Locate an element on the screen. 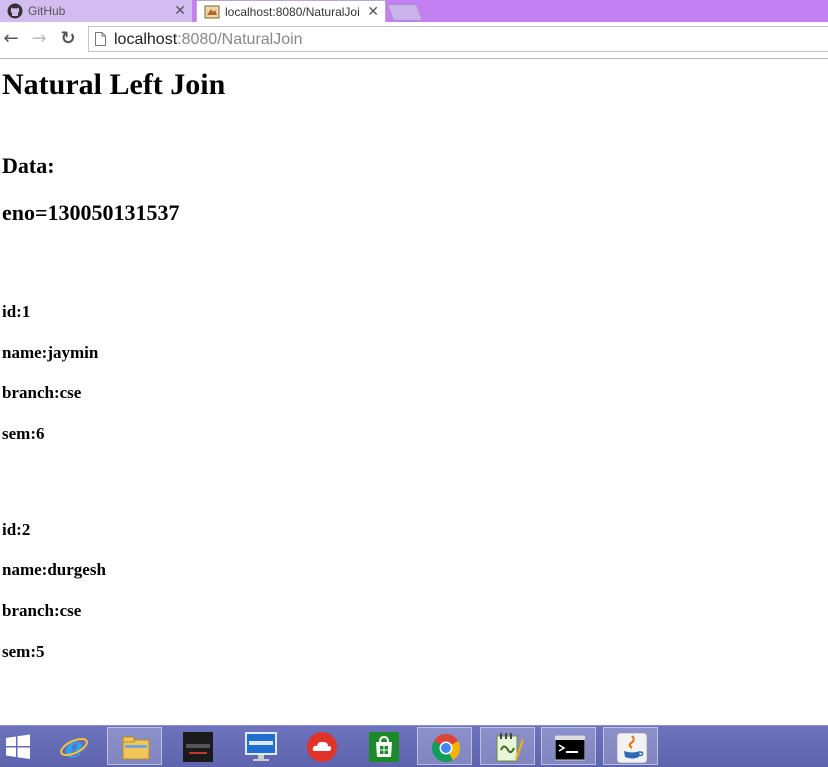 The image size is (828, 767). tab-natural-join: localhost:8080/NaturalJoin ✕ is located at coordinates (291, 11).